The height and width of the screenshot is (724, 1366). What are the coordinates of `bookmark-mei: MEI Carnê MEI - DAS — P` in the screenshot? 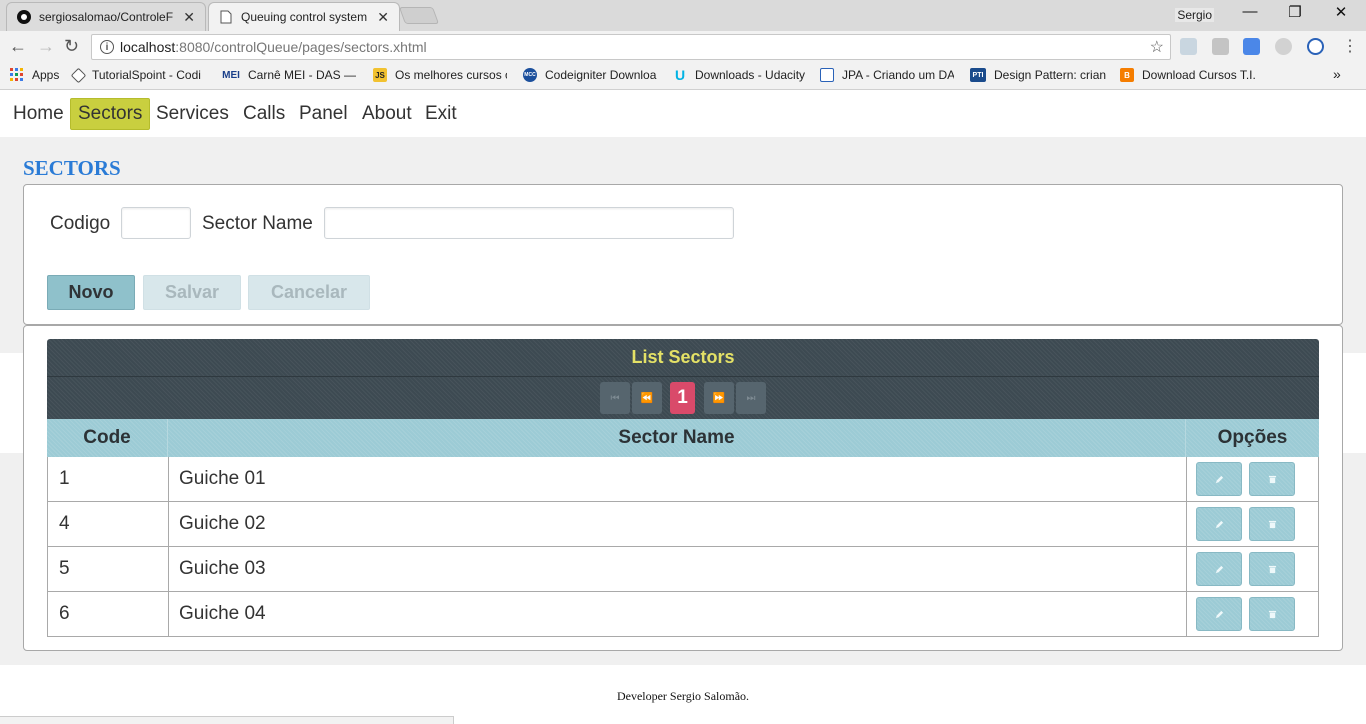 It's located at (291, 75).